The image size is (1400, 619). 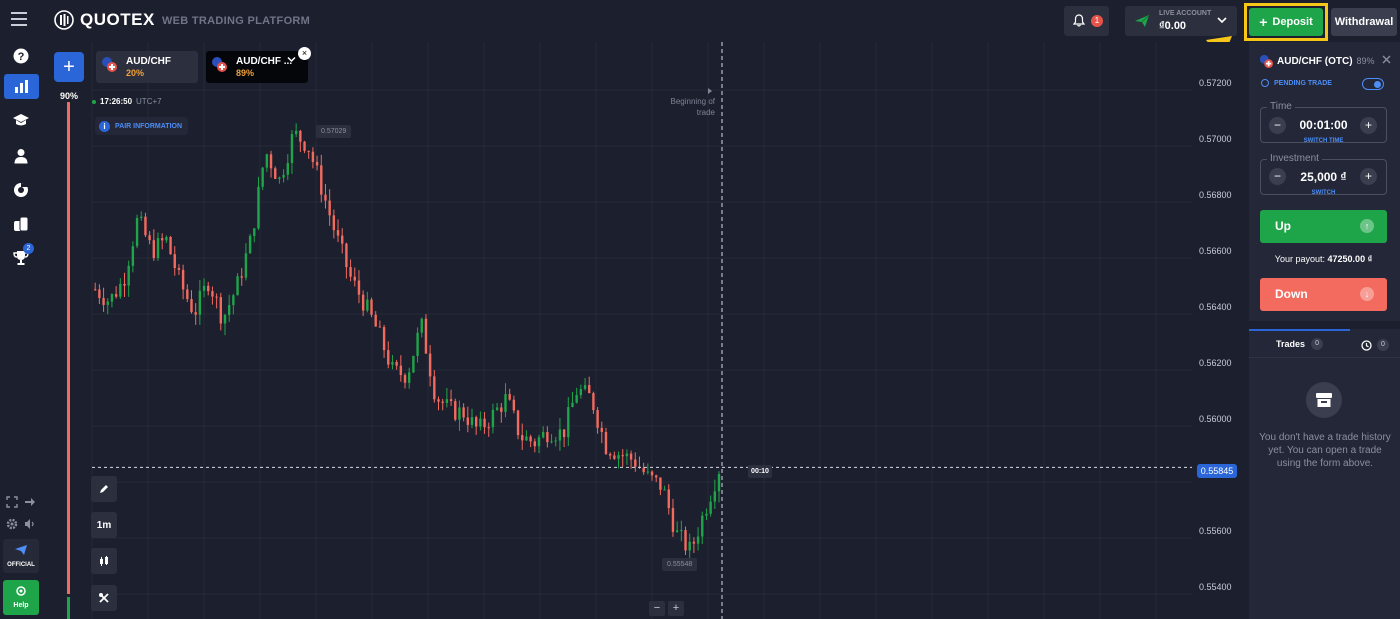 I want to click on sound-icon, so click(x=30, y=524).